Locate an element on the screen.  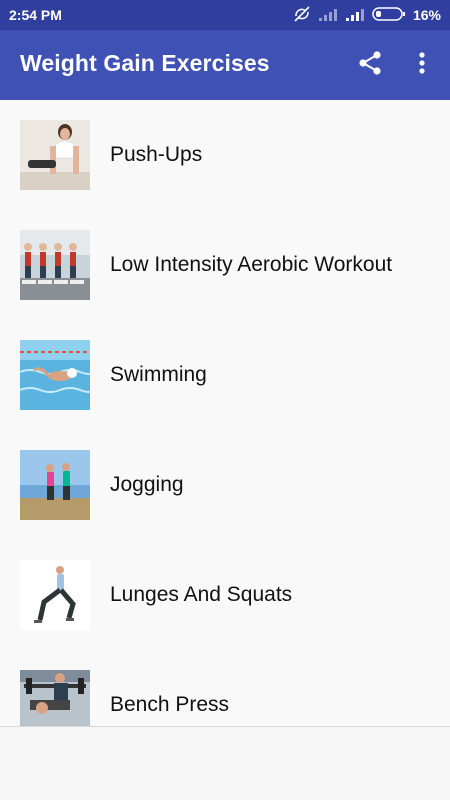
jogging-thumbnail is located at coordinates (55, 485).